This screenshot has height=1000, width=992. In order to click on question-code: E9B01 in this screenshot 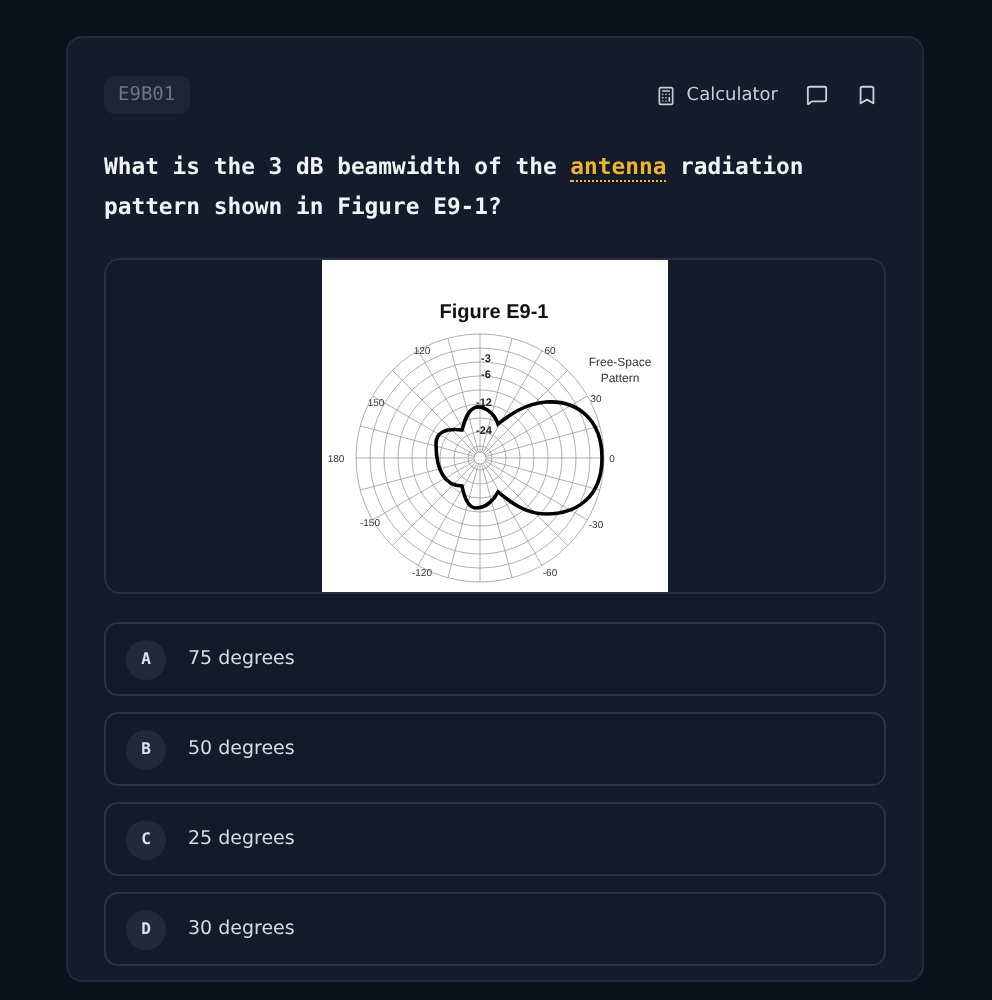, I will do `click(147, 95)`.